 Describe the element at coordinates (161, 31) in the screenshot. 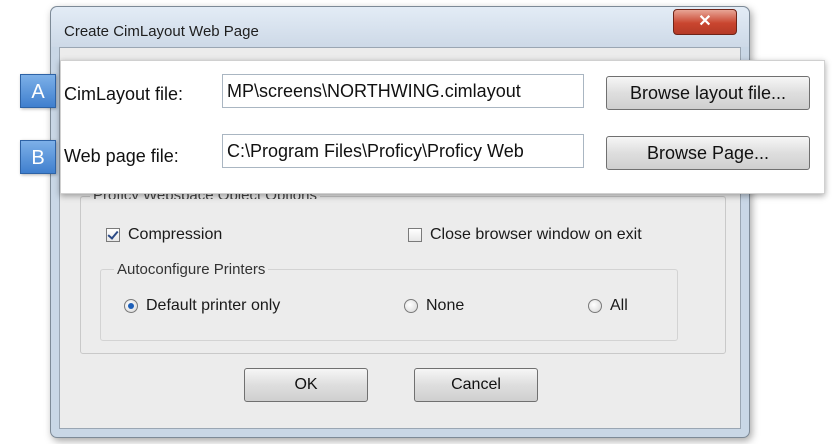

I see `window-title: Create CimLayout Web Page` at that location.